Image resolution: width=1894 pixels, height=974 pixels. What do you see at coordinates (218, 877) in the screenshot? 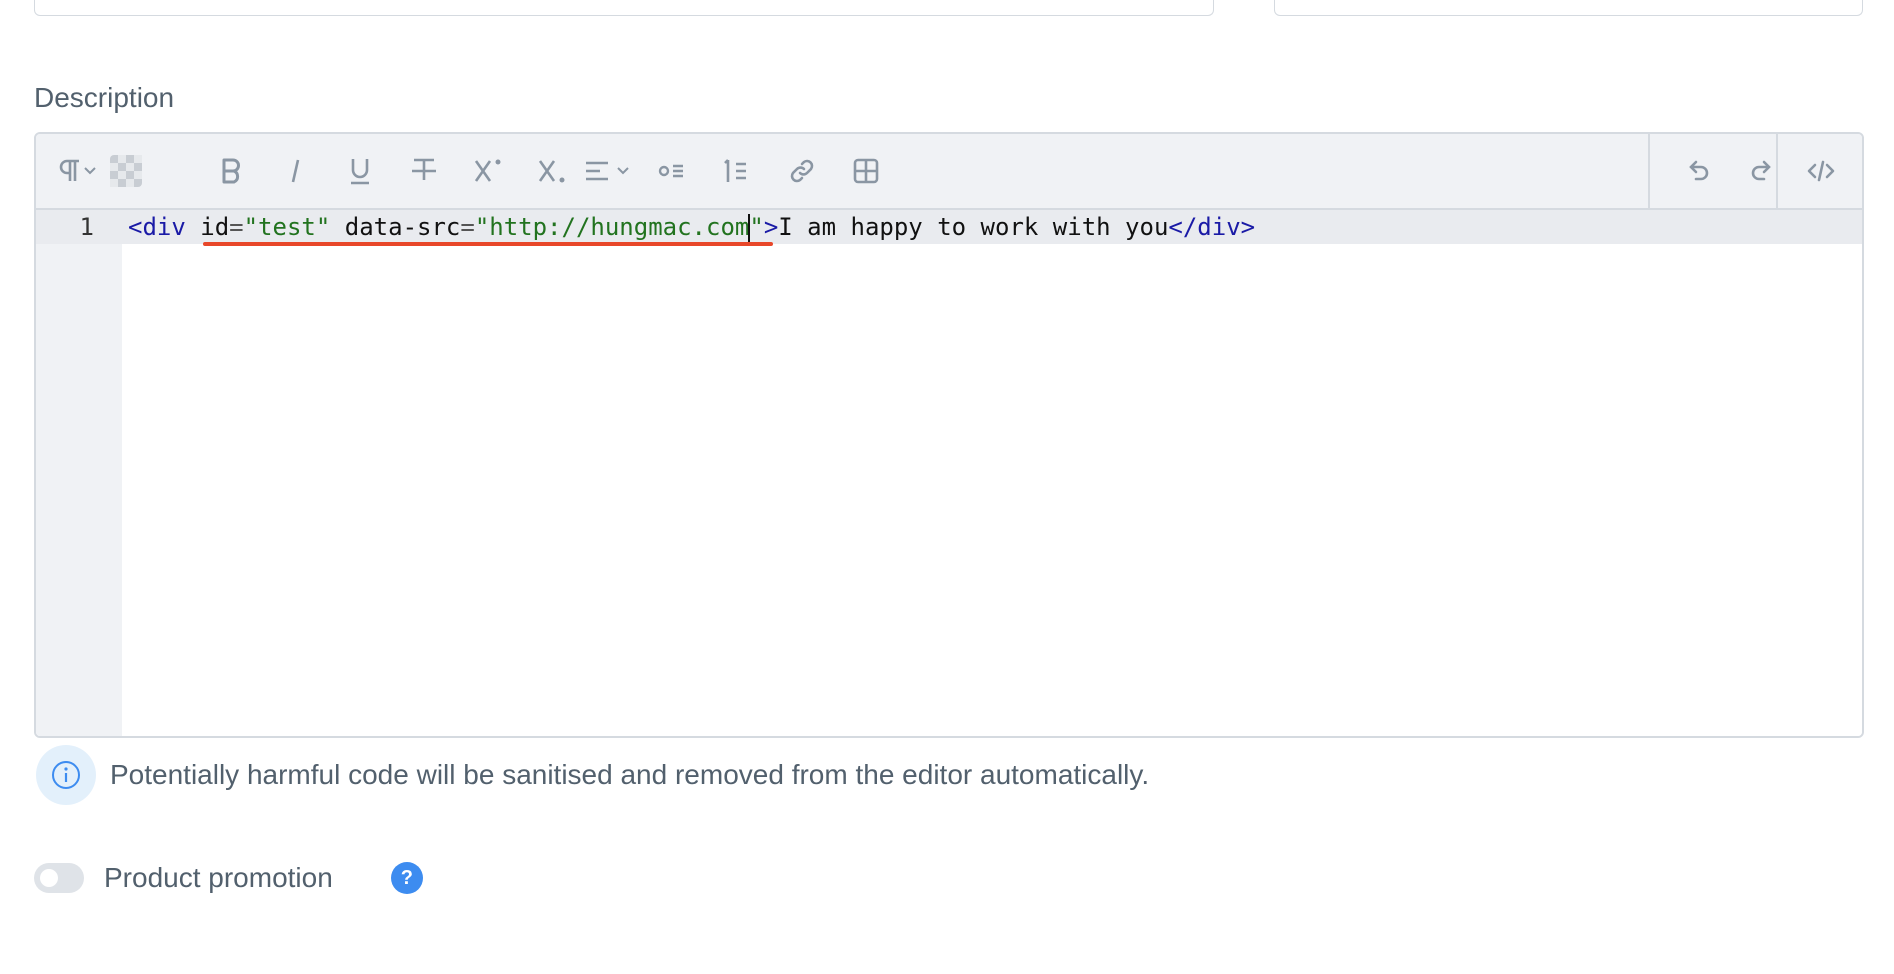
I see `product-promotion-label: Product promotion` at bounding box center [218, 877].